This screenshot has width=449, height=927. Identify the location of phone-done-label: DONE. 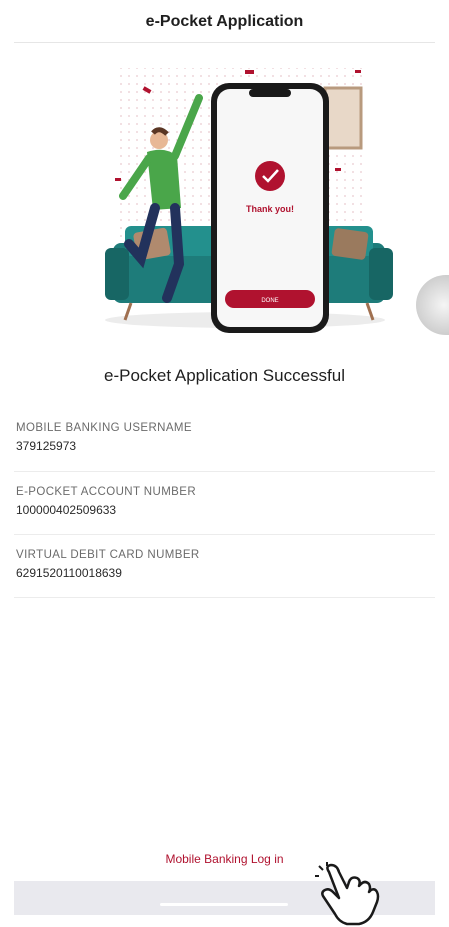
(269, 301).